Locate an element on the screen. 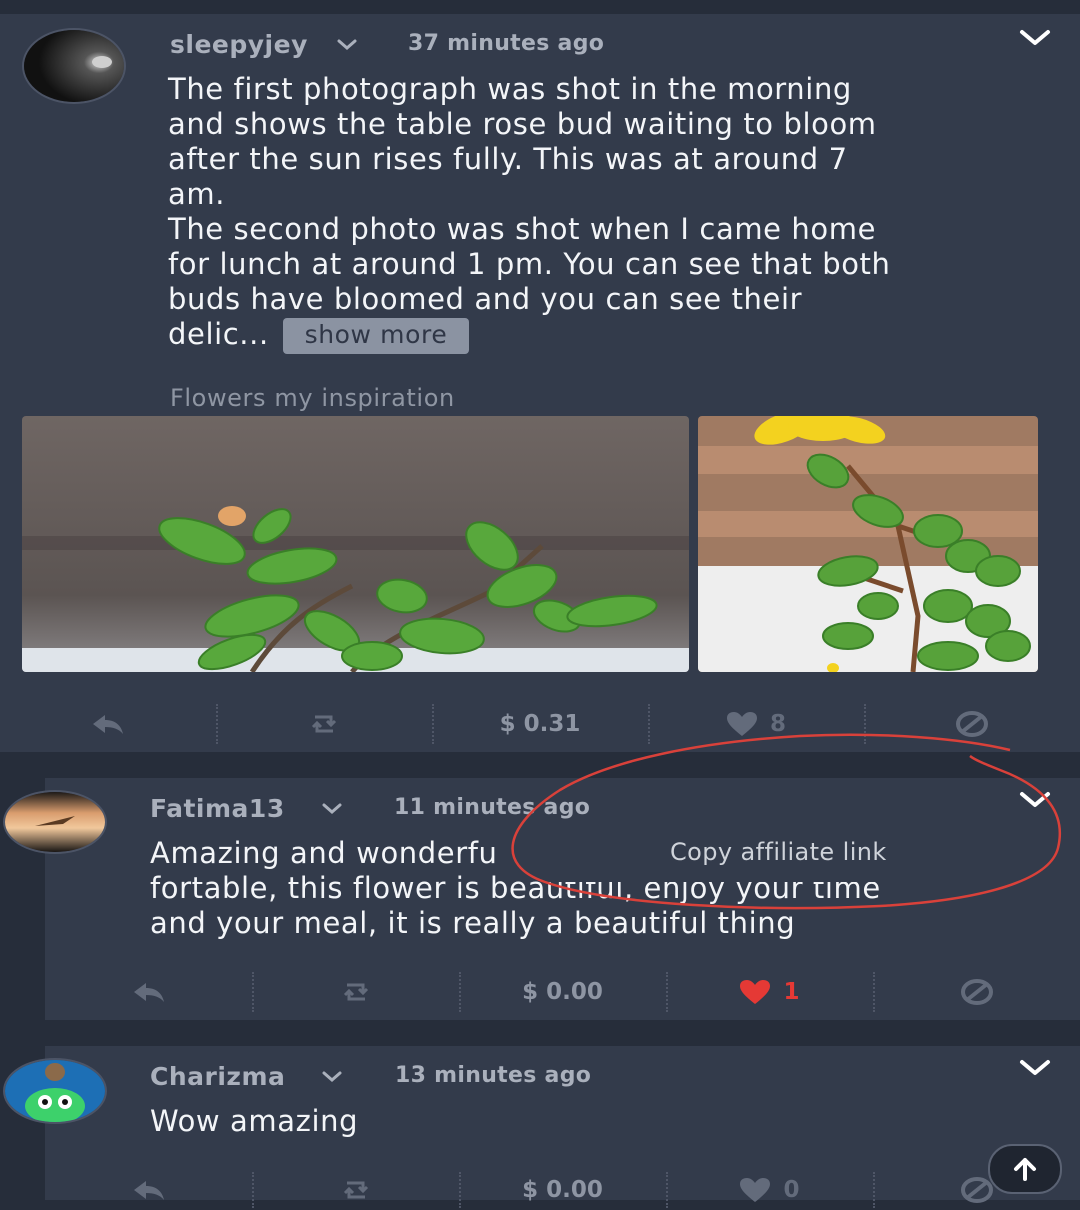 This screenshot has width=1080, height=1210. like-count: 8 is located at coordinates (777, 724).